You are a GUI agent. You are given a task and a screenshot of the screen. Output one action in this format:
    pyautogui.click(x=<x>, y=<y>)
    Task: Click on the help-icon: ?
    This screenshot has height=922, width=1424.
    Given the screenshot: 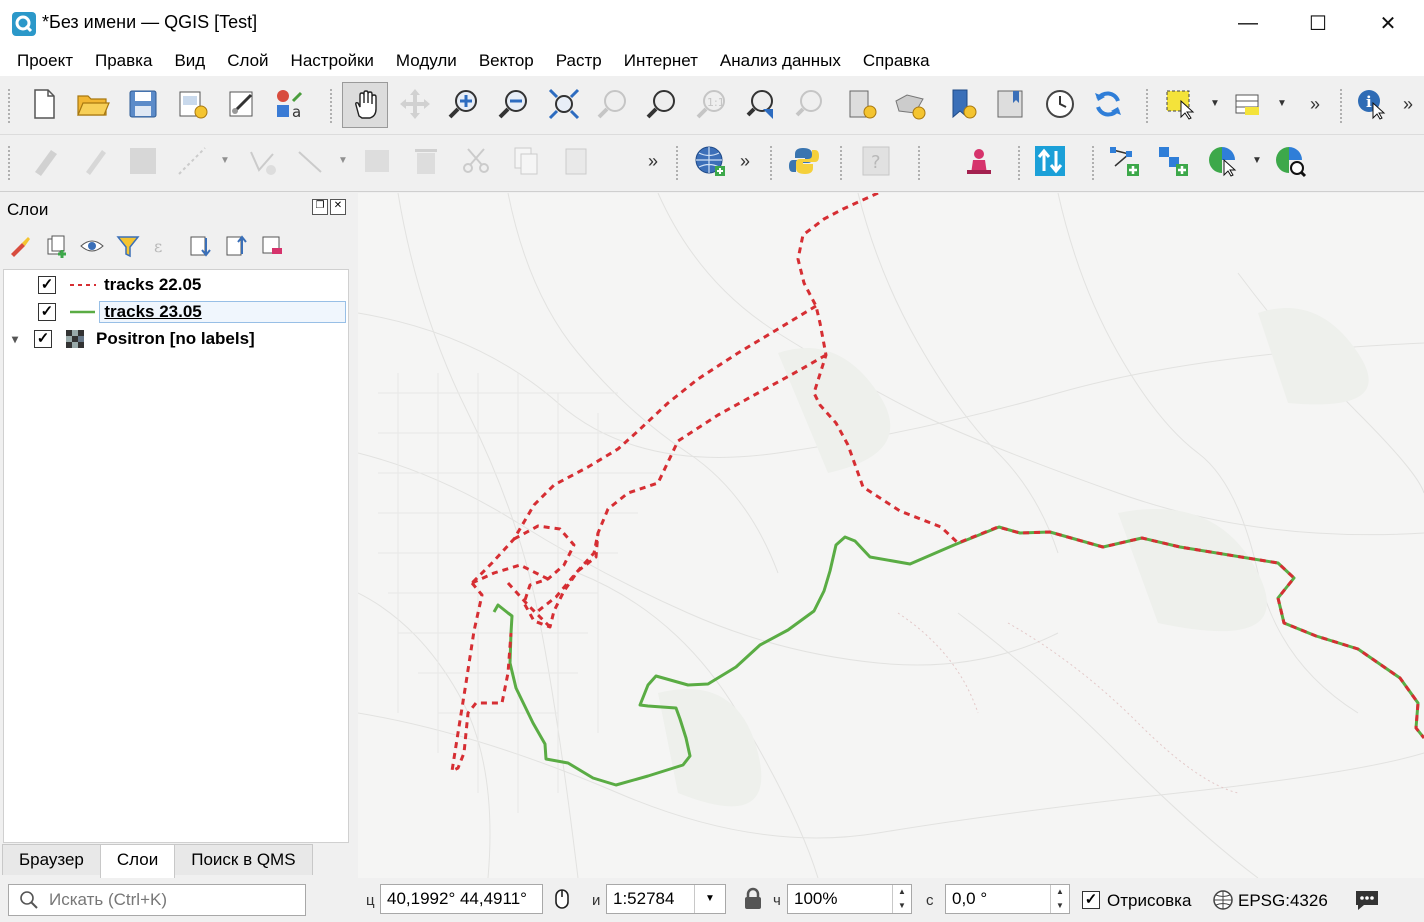 What is the action you would take?
    pyautogui.click(x=876, y=161)
    